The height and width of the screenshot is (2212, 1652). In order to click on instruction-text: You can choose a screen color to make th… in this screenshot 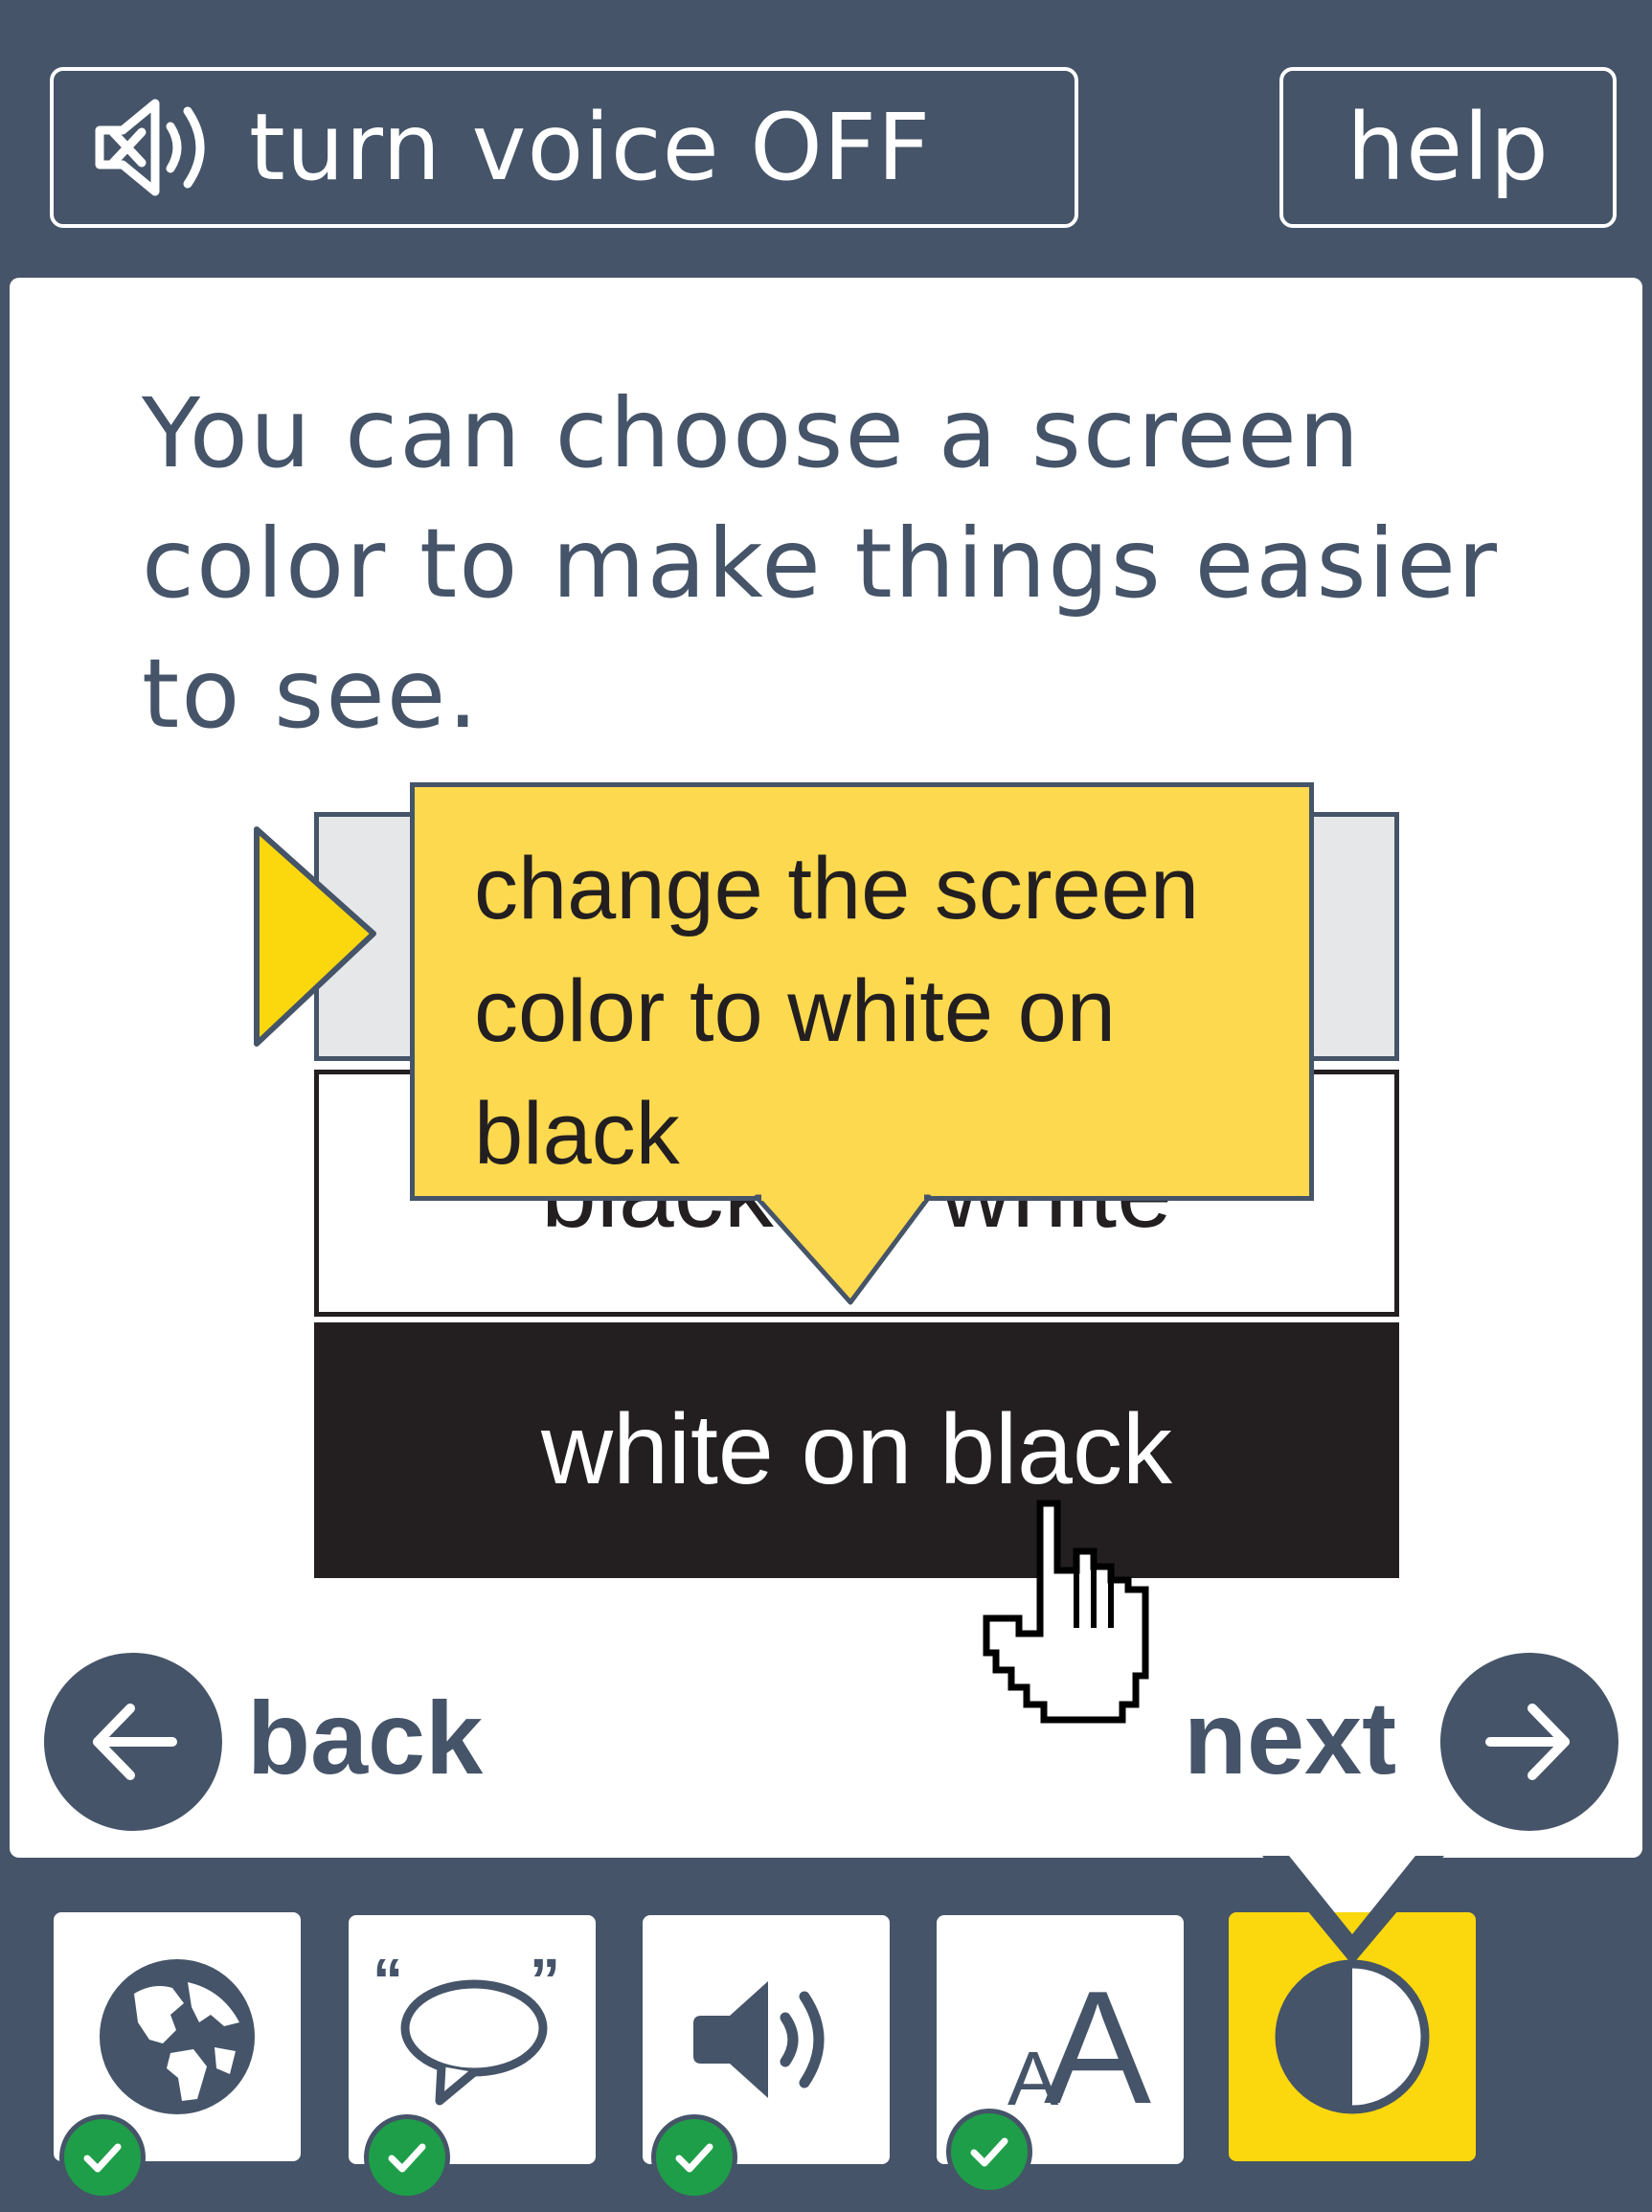, I will do `click(821, 563)`.